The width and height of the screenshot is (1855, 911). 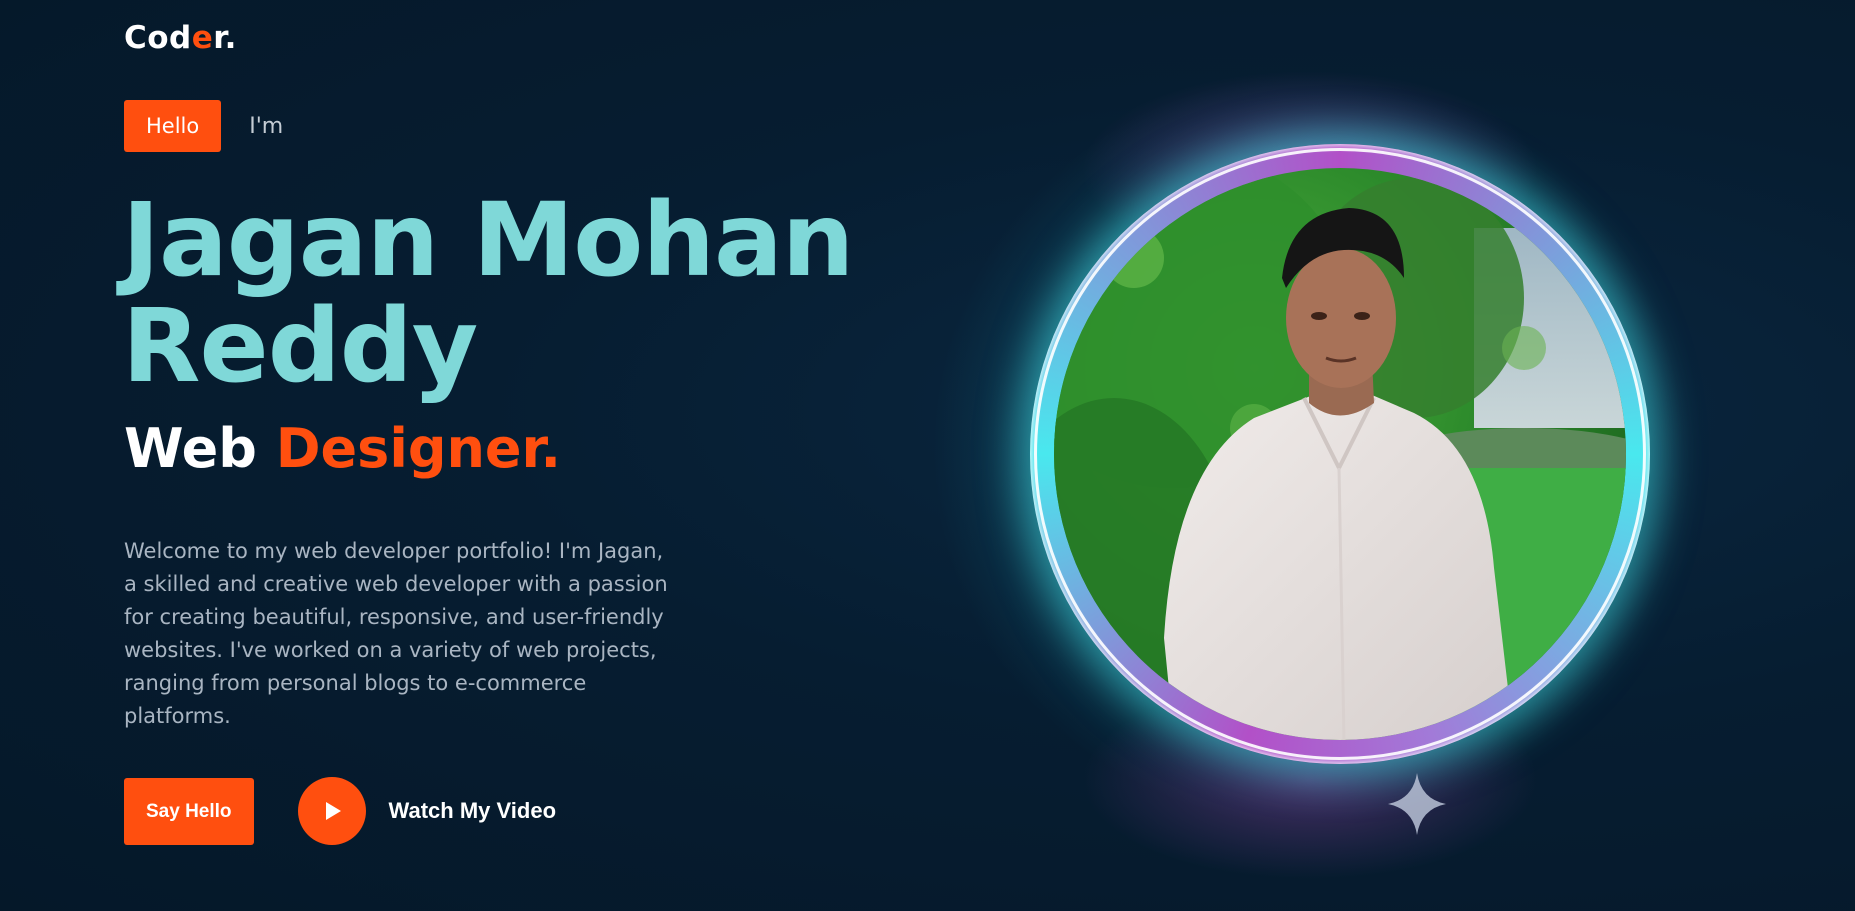 I want to click on logo-text-accent: e, so click(x=202, y=38).